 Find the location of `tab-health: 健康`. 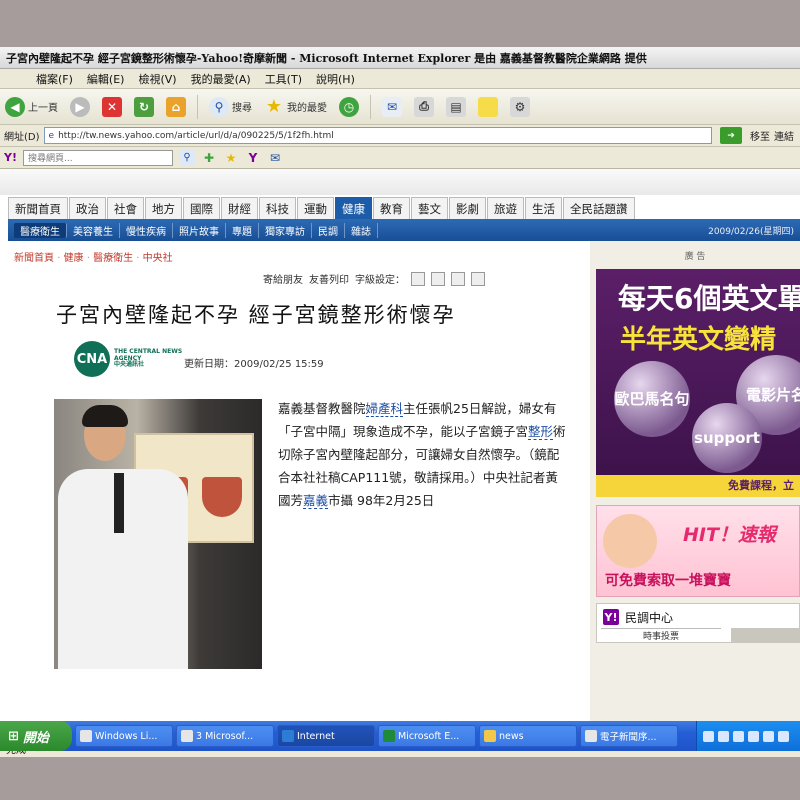

tab-health: 健康 is located at coordinates (353, 208).